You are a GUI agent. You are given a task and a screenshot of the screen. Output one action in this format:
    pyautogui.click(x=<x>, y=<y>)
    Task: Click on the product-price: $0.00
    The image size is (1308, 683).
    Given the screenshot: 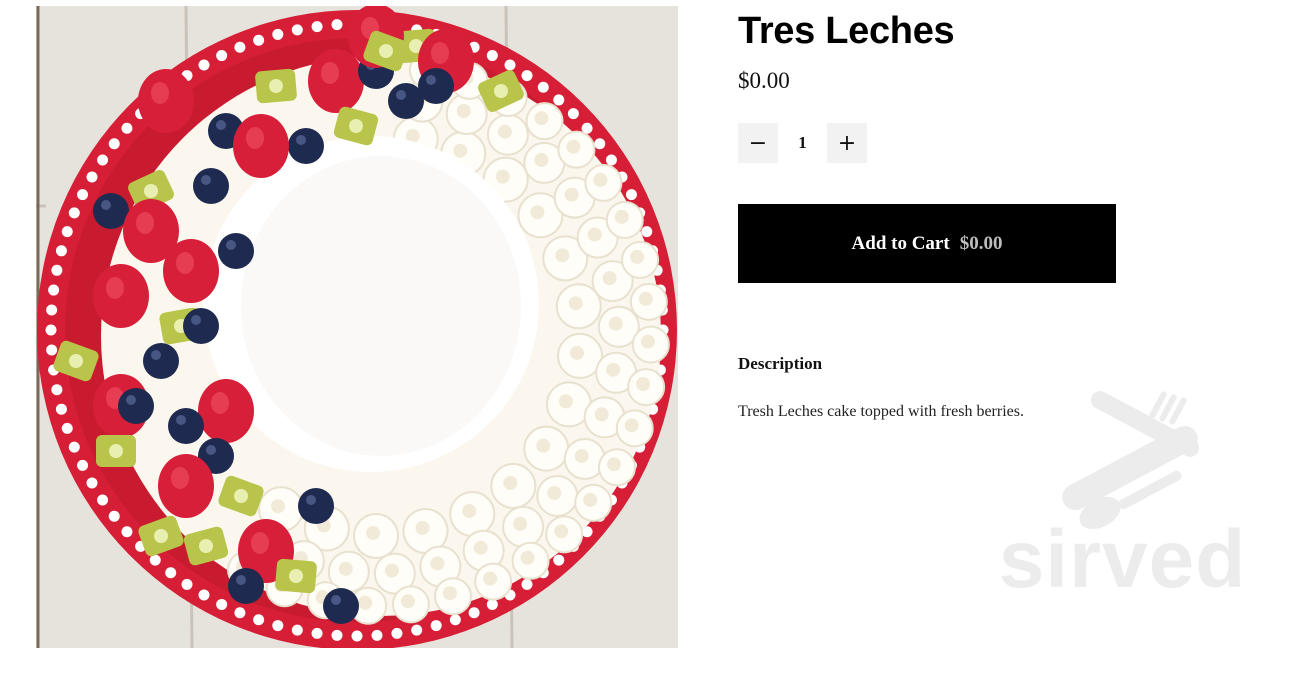 What is the action you would take?
    pyautogui.click(x=764, y=80)
    